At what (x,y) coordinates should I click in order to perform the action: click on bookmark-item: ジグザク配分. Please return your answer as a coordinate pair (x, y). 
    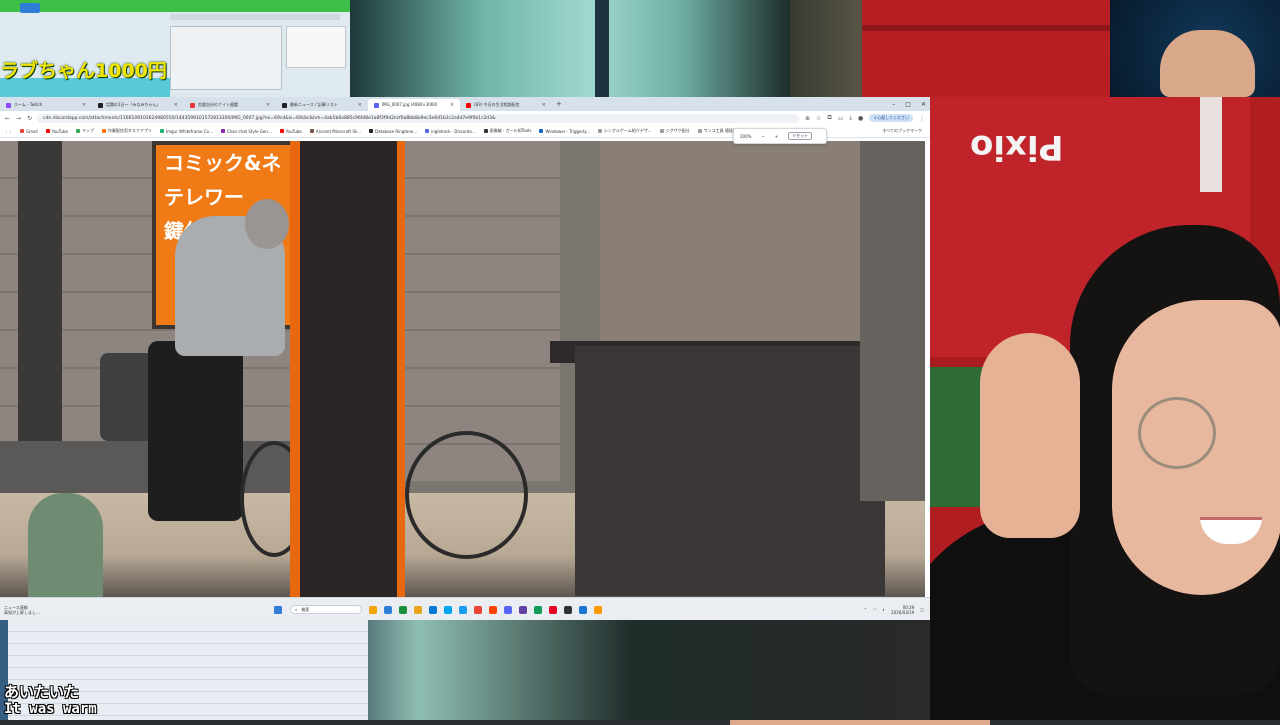
    Looking at the image, I should click on (675, 131).